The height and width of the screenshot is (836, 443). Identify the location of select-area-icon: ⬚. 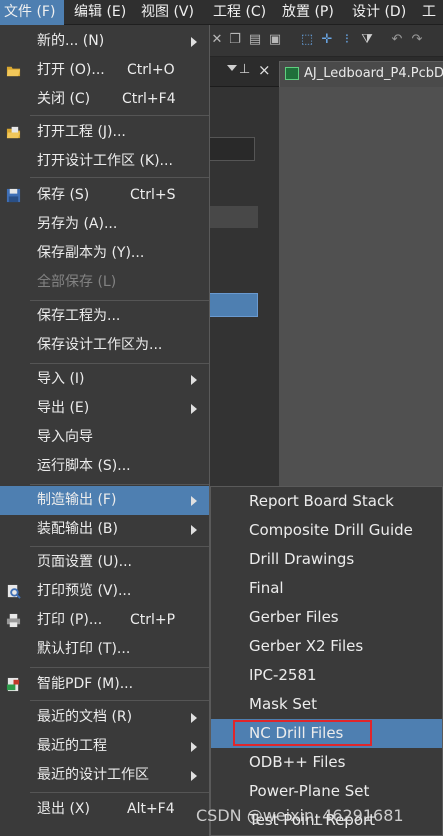
(307, 40).